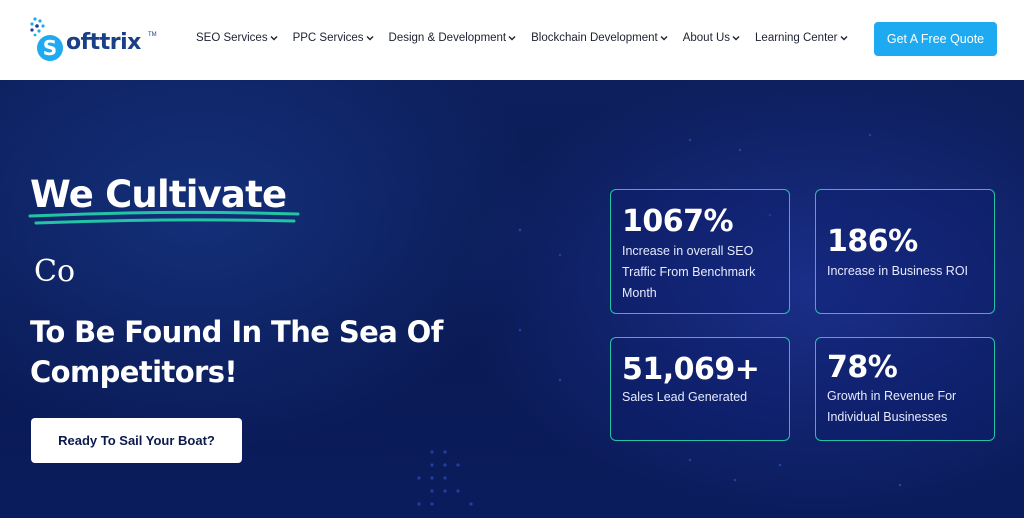 The width and height of the screenshot is (1024, 518). I want to click on stat-card-sales-leads: 51,069+ Sales Lead Generated, so click(700, 389).